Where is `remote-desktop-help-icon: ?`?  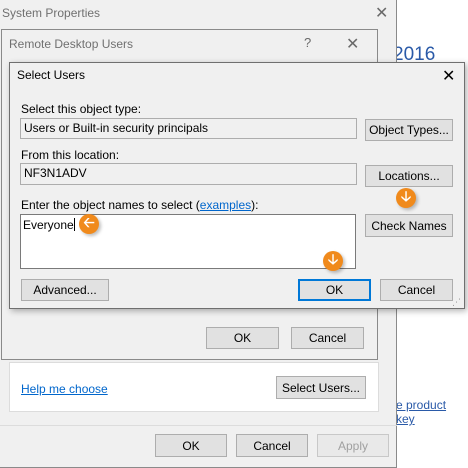
remote-desktop-help-icon: ? is located at coordinates (307, 42).